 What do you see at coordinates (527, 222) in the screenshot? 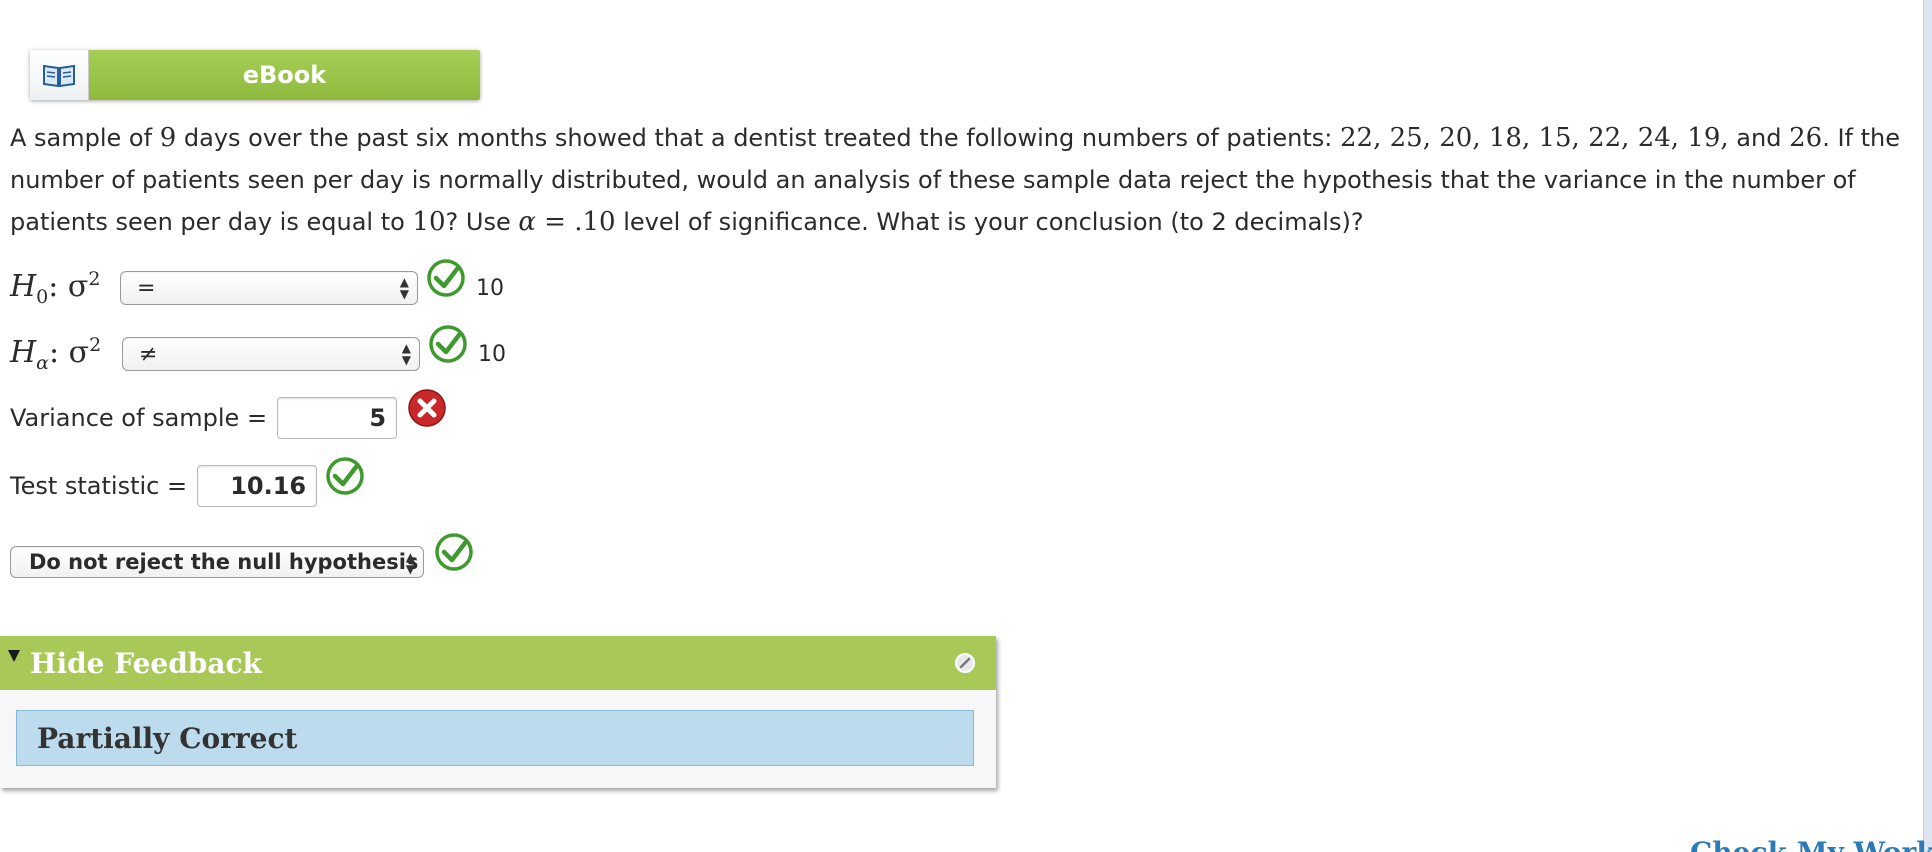
I see `alpha-symbol: α` at bounding box center [527, 222].